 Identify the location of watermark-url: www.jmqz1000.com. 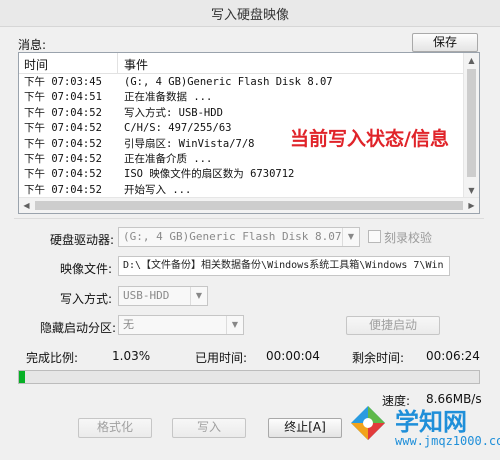
(447, 441).